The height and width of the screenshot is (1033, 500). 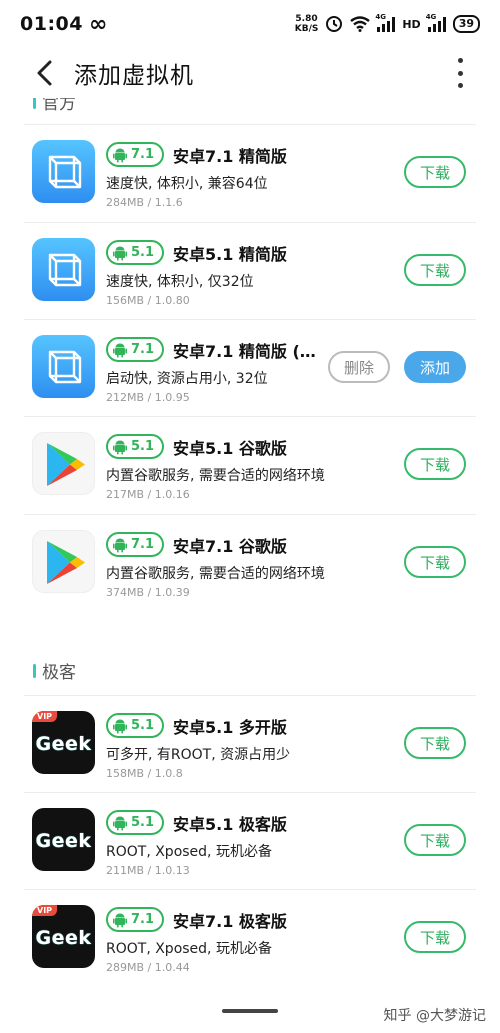 I want to click on vm-name: 安卓5.1 极客版, so click(x=230, y=824).